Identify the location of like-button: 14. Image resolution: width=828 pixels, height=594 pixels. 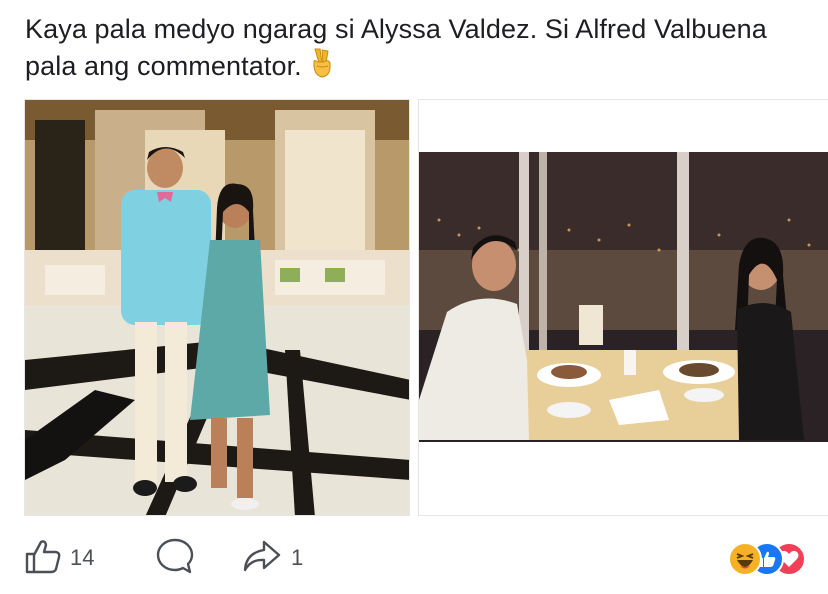
(59, 558).